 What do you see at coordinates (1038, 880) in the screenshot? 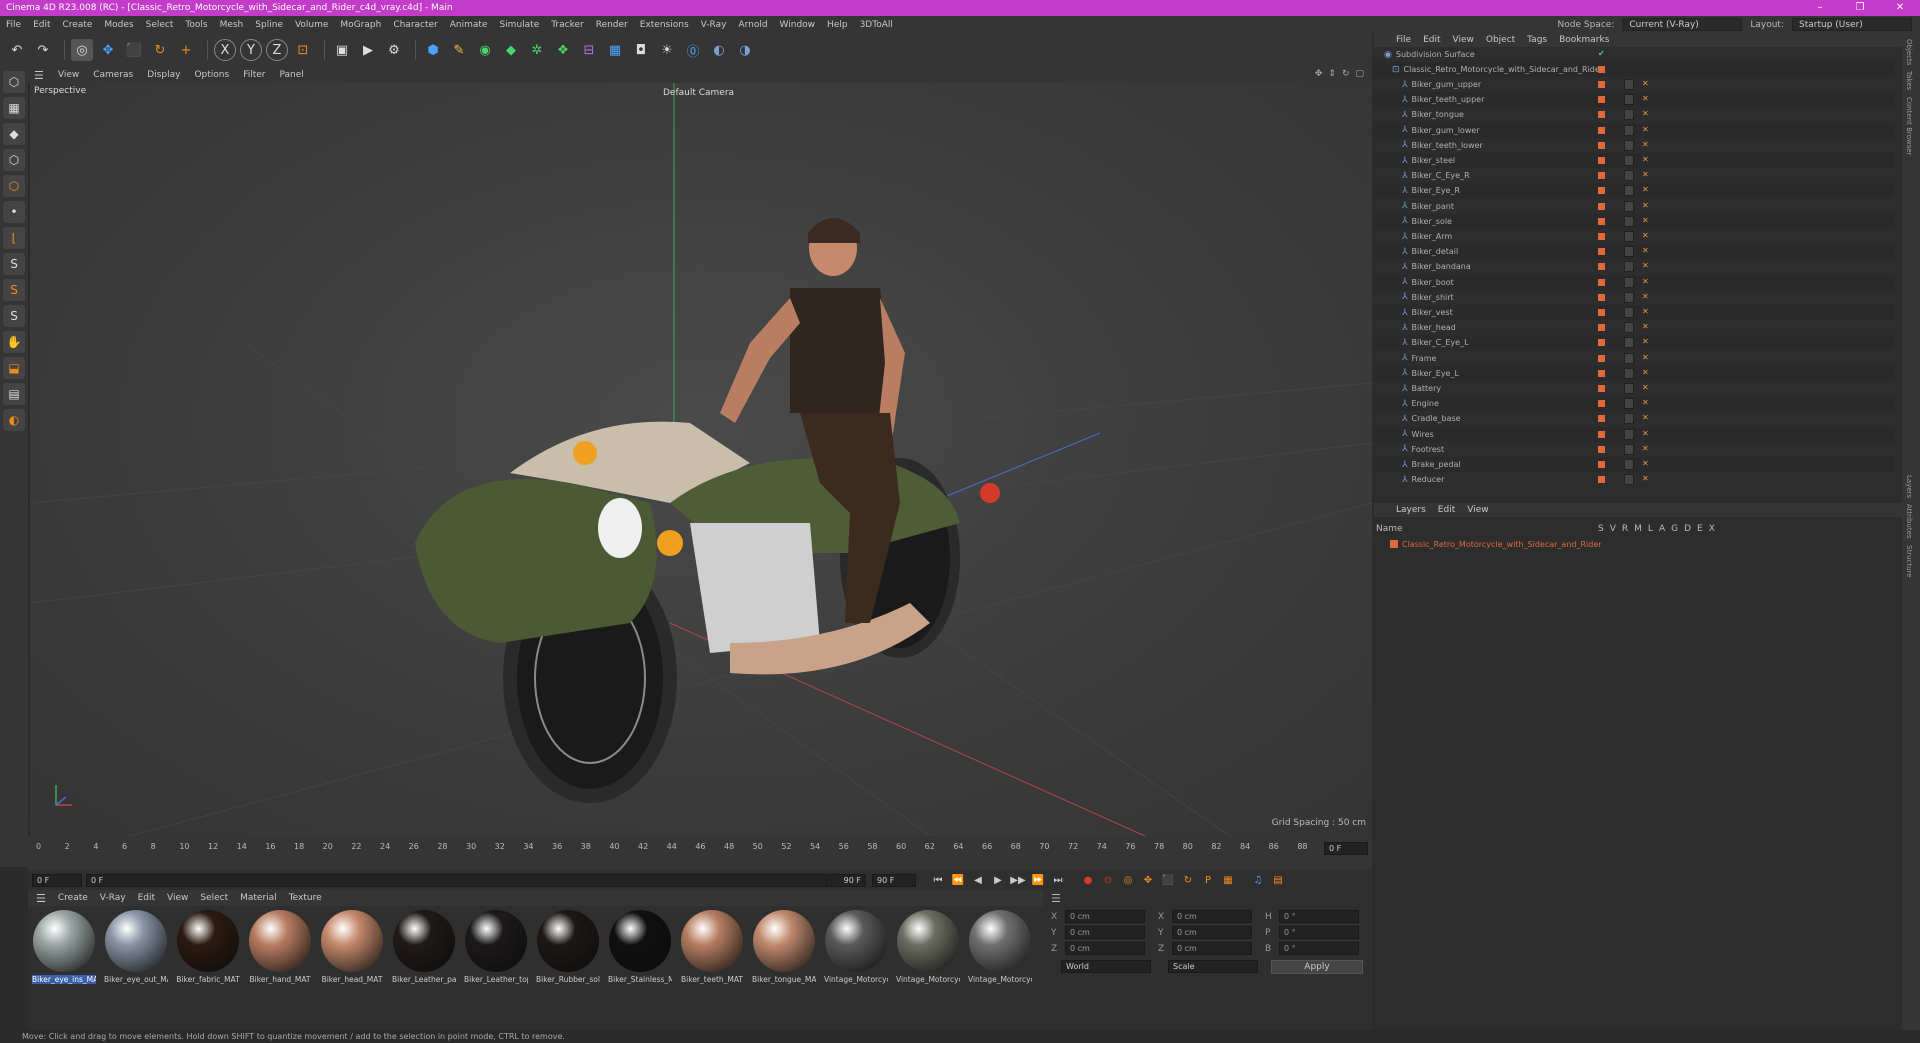
I see `next-key-icon: ⏩` at bounding box center [1038, 880].